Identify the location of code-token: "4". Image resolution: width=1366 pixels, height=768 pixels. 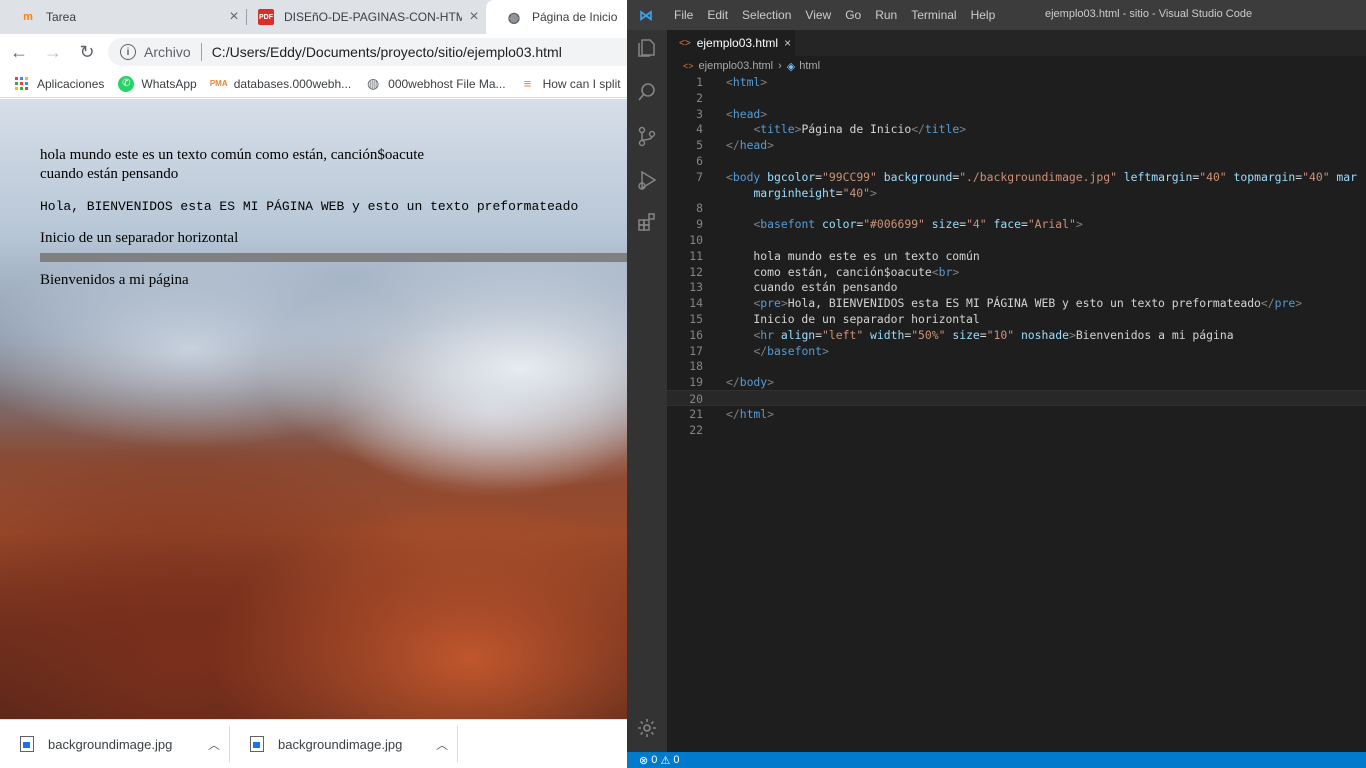
(976, 224).